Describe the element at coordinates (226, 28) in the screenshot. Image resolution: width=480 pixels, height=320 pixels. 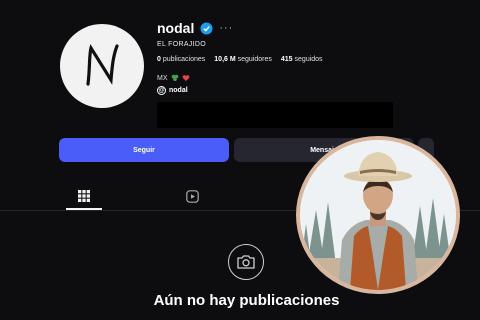
I see `more-options-button: ···` at that location.